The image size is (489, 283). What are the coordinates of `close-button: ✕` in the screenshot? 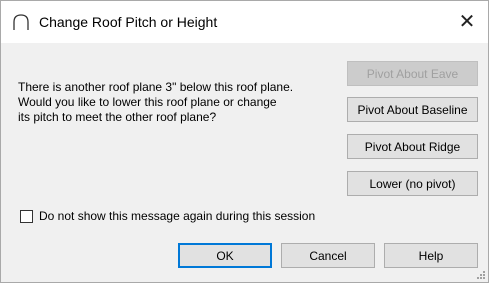 It's located at (467, 22).